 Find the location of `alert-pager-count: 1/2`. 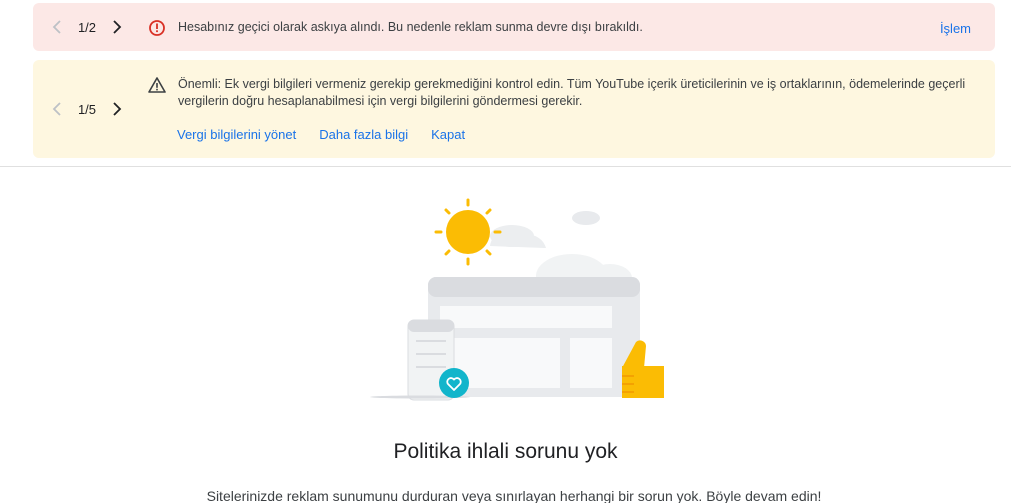

alert-pager-count: 1/2 is located at coordinates (87, 27).